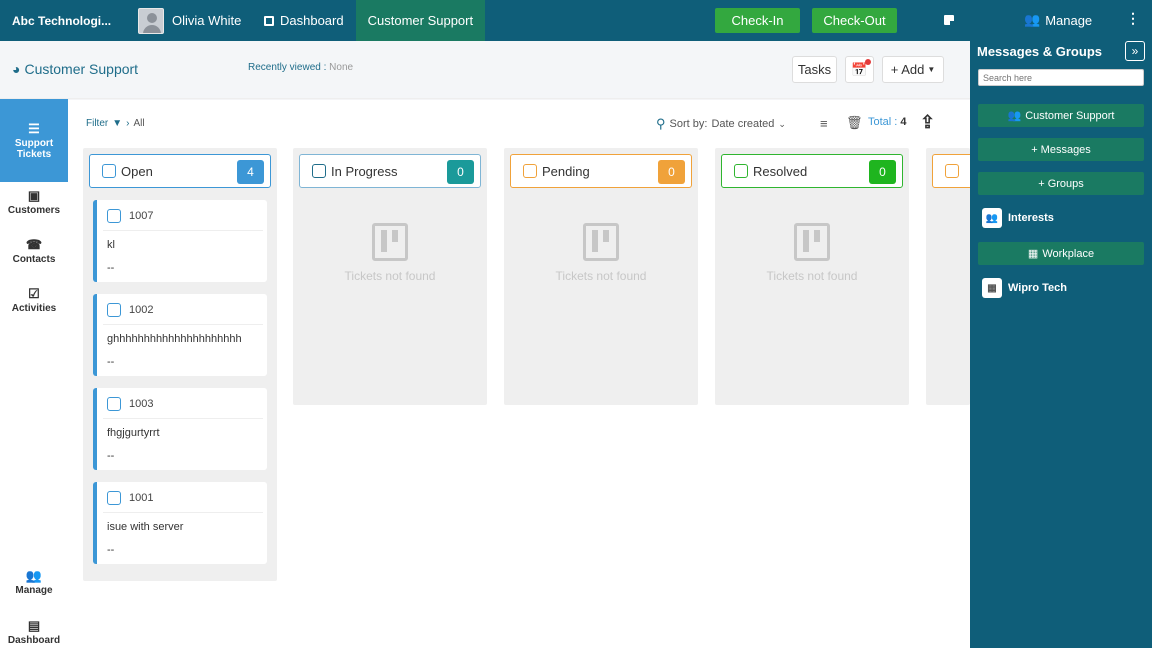  I want to click on panel-search-input, so click(1061, 77).